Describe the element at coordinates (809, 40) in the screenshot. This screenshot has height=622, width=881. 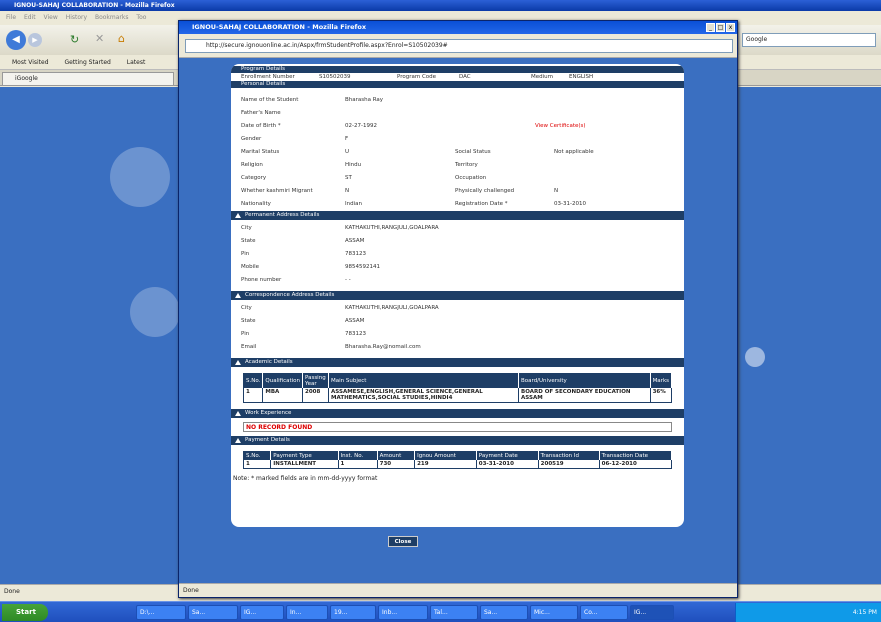
I see `search-field: Google` at that location.